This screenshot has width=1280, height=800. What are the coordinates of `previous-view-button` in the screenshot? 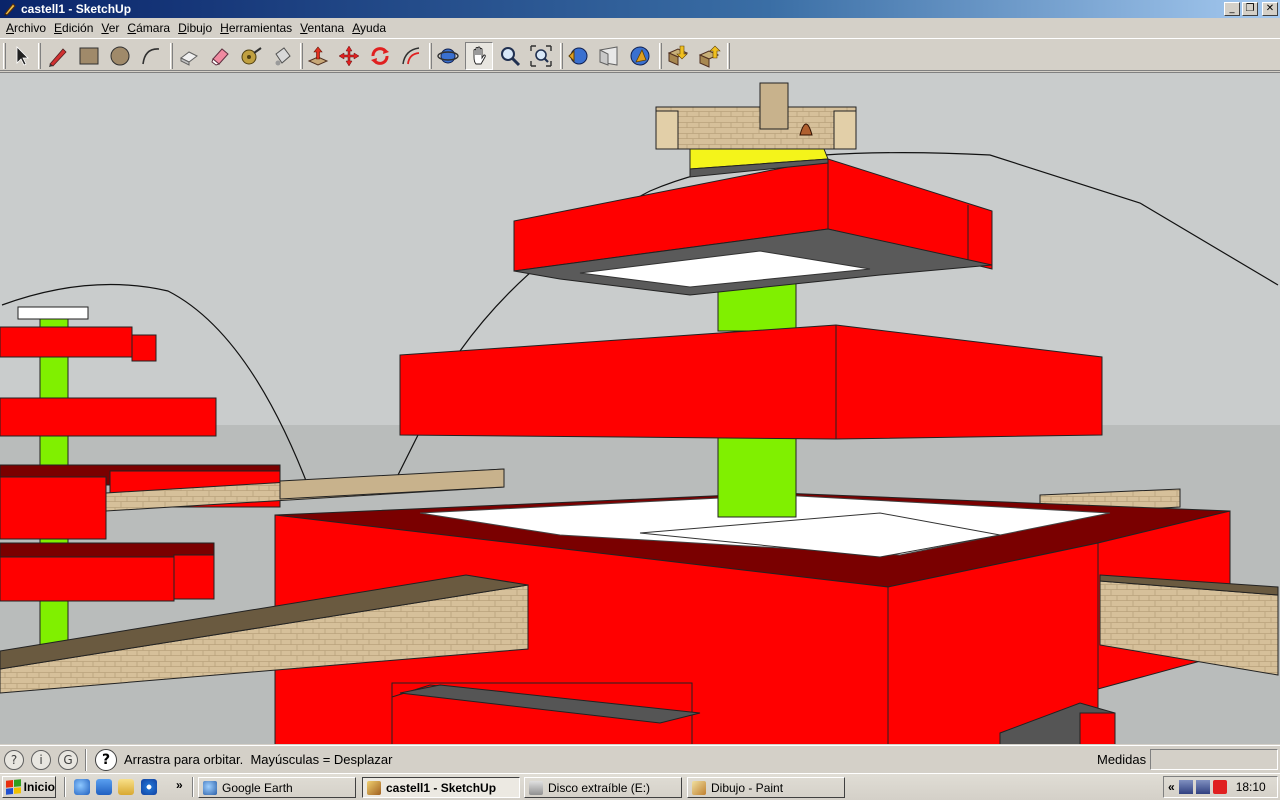 It's located at (578, 56).